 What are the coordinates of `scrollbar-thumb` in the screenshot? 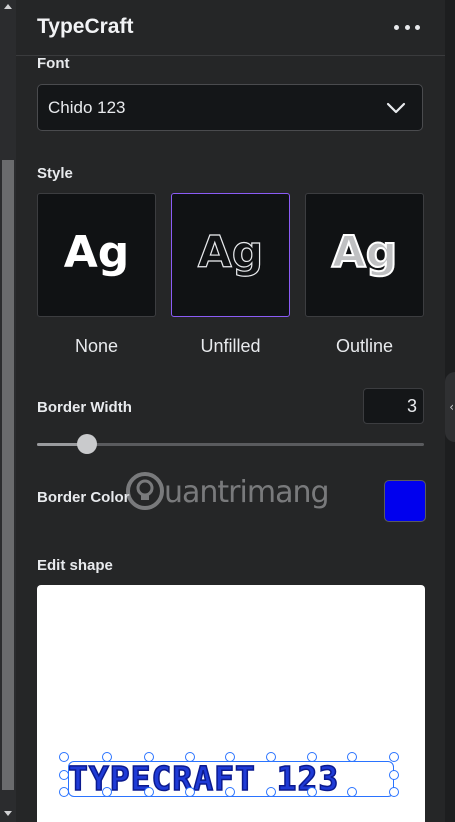 It's located at (8, 475).